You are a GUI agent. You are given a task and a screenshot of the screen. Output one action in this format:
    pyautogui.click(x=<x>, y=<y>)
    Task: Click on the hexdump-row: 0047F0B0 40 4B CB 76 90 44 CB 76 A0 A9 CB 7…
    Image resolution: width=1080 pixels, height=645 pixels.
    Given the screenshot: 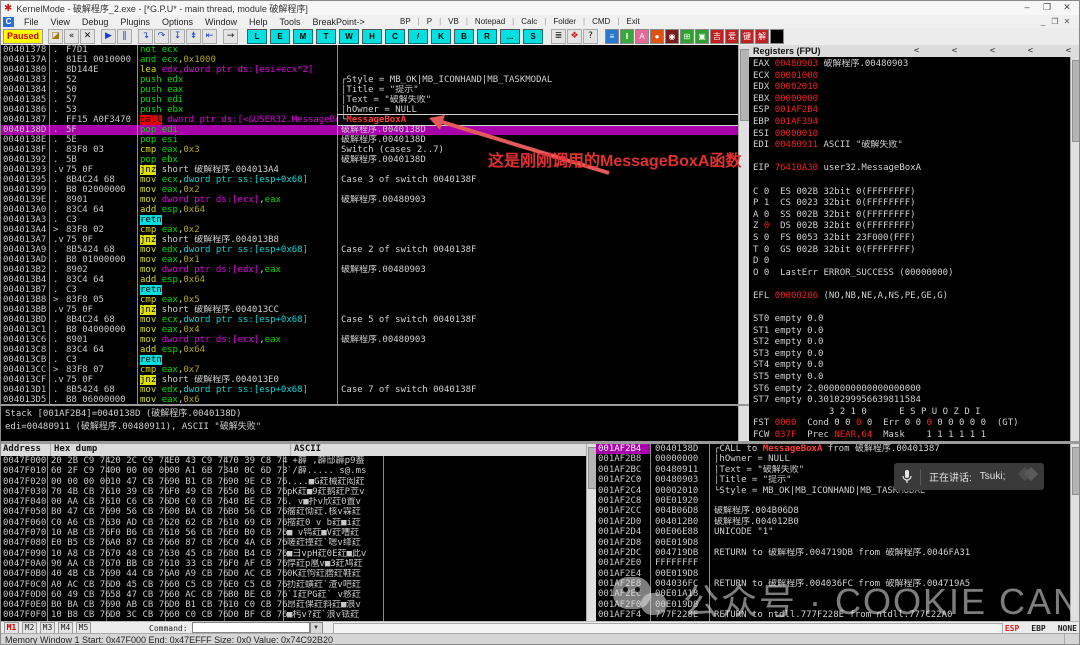 What is the action you would take?
    pyautogui.click(x=293, y=574)
    